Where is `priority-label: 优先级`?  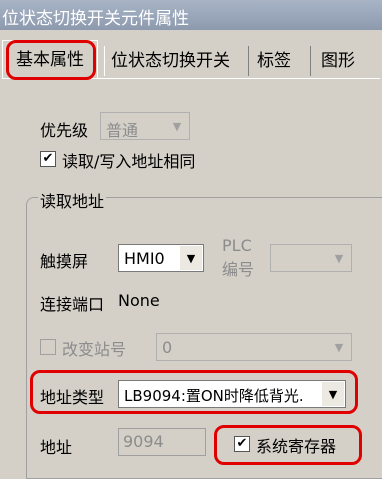 priority-label: 优先级 is located at coordinates (64, 130).